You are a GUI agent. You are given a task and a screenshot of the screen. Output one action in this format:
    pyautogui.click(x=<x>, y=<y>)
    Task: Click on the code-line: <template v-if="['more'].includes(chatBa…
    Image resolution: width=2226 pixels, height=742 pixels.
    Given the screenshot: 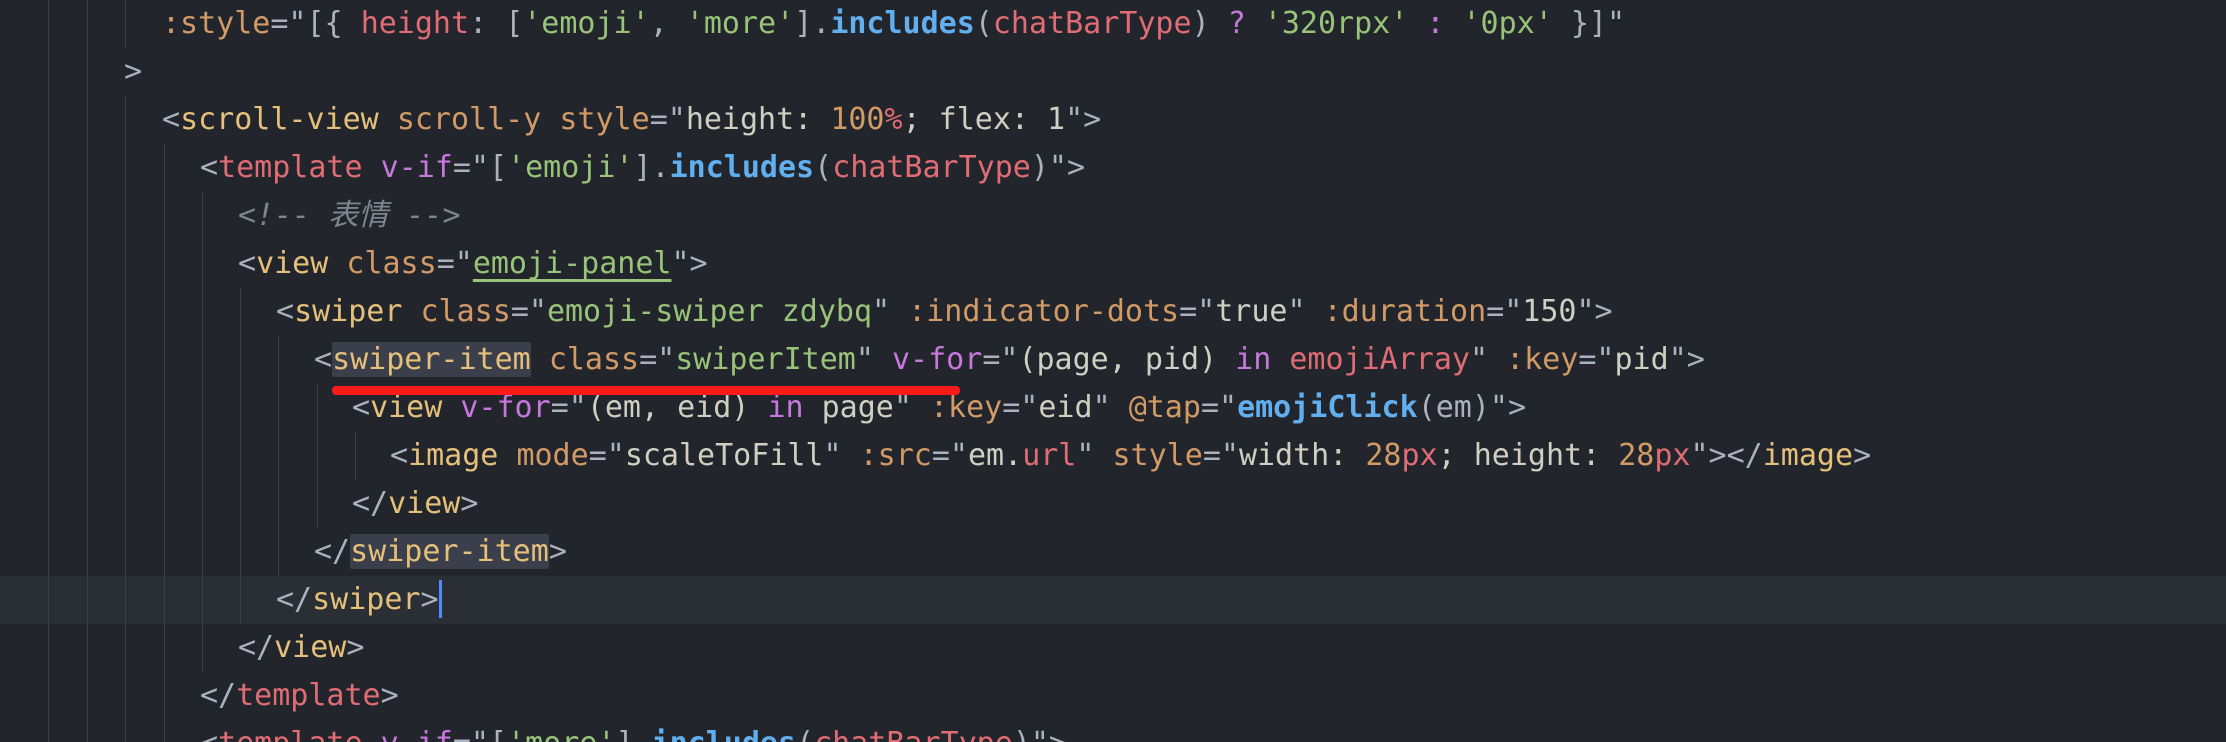 What is the action you would take?
    pyautogui.click(x=1113, y=731)
    